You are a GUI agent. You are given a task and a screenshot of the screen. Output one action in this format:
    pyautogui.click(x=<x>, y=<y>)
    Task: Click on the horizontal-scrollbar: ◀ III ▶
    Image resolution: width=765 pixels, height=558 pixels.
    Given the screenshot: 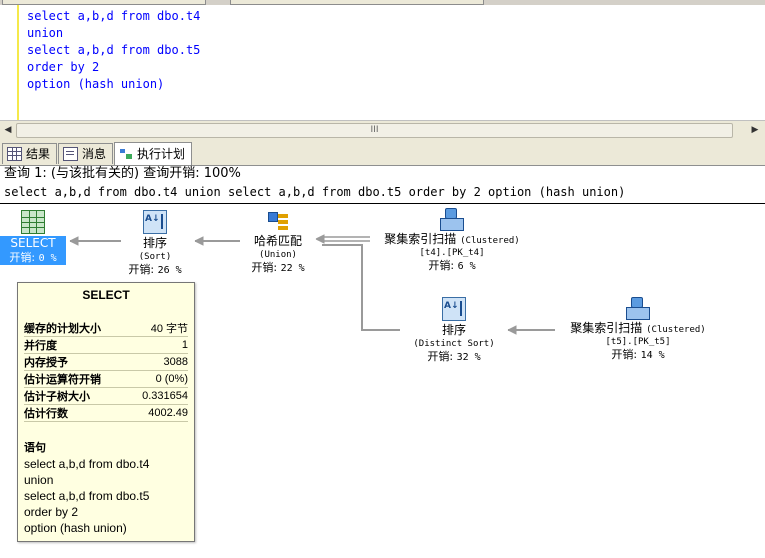 What is the action you would take?
    pyautogui.click(x=382, y=130)
    